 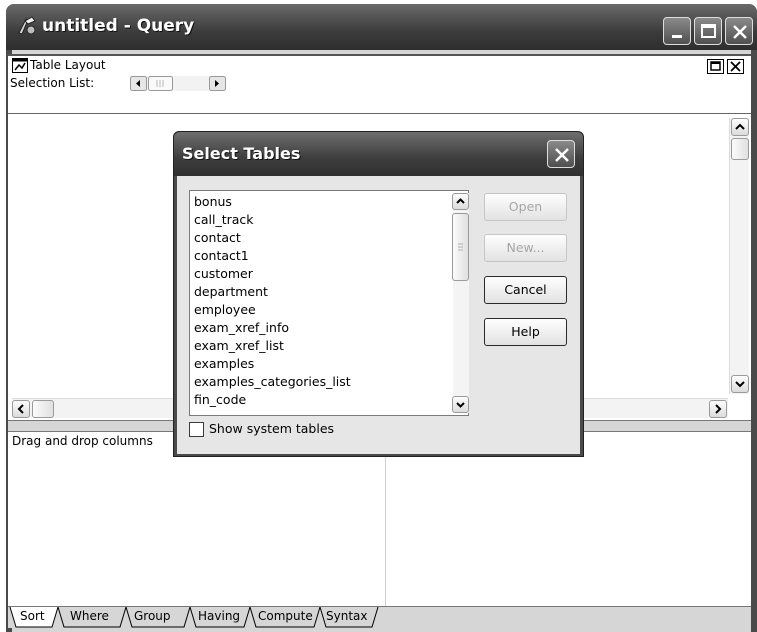 What do you see at coordinates (32, 616) in the screenshot?
I see `tab-sort: Sort` at bounding box center [32, 616].